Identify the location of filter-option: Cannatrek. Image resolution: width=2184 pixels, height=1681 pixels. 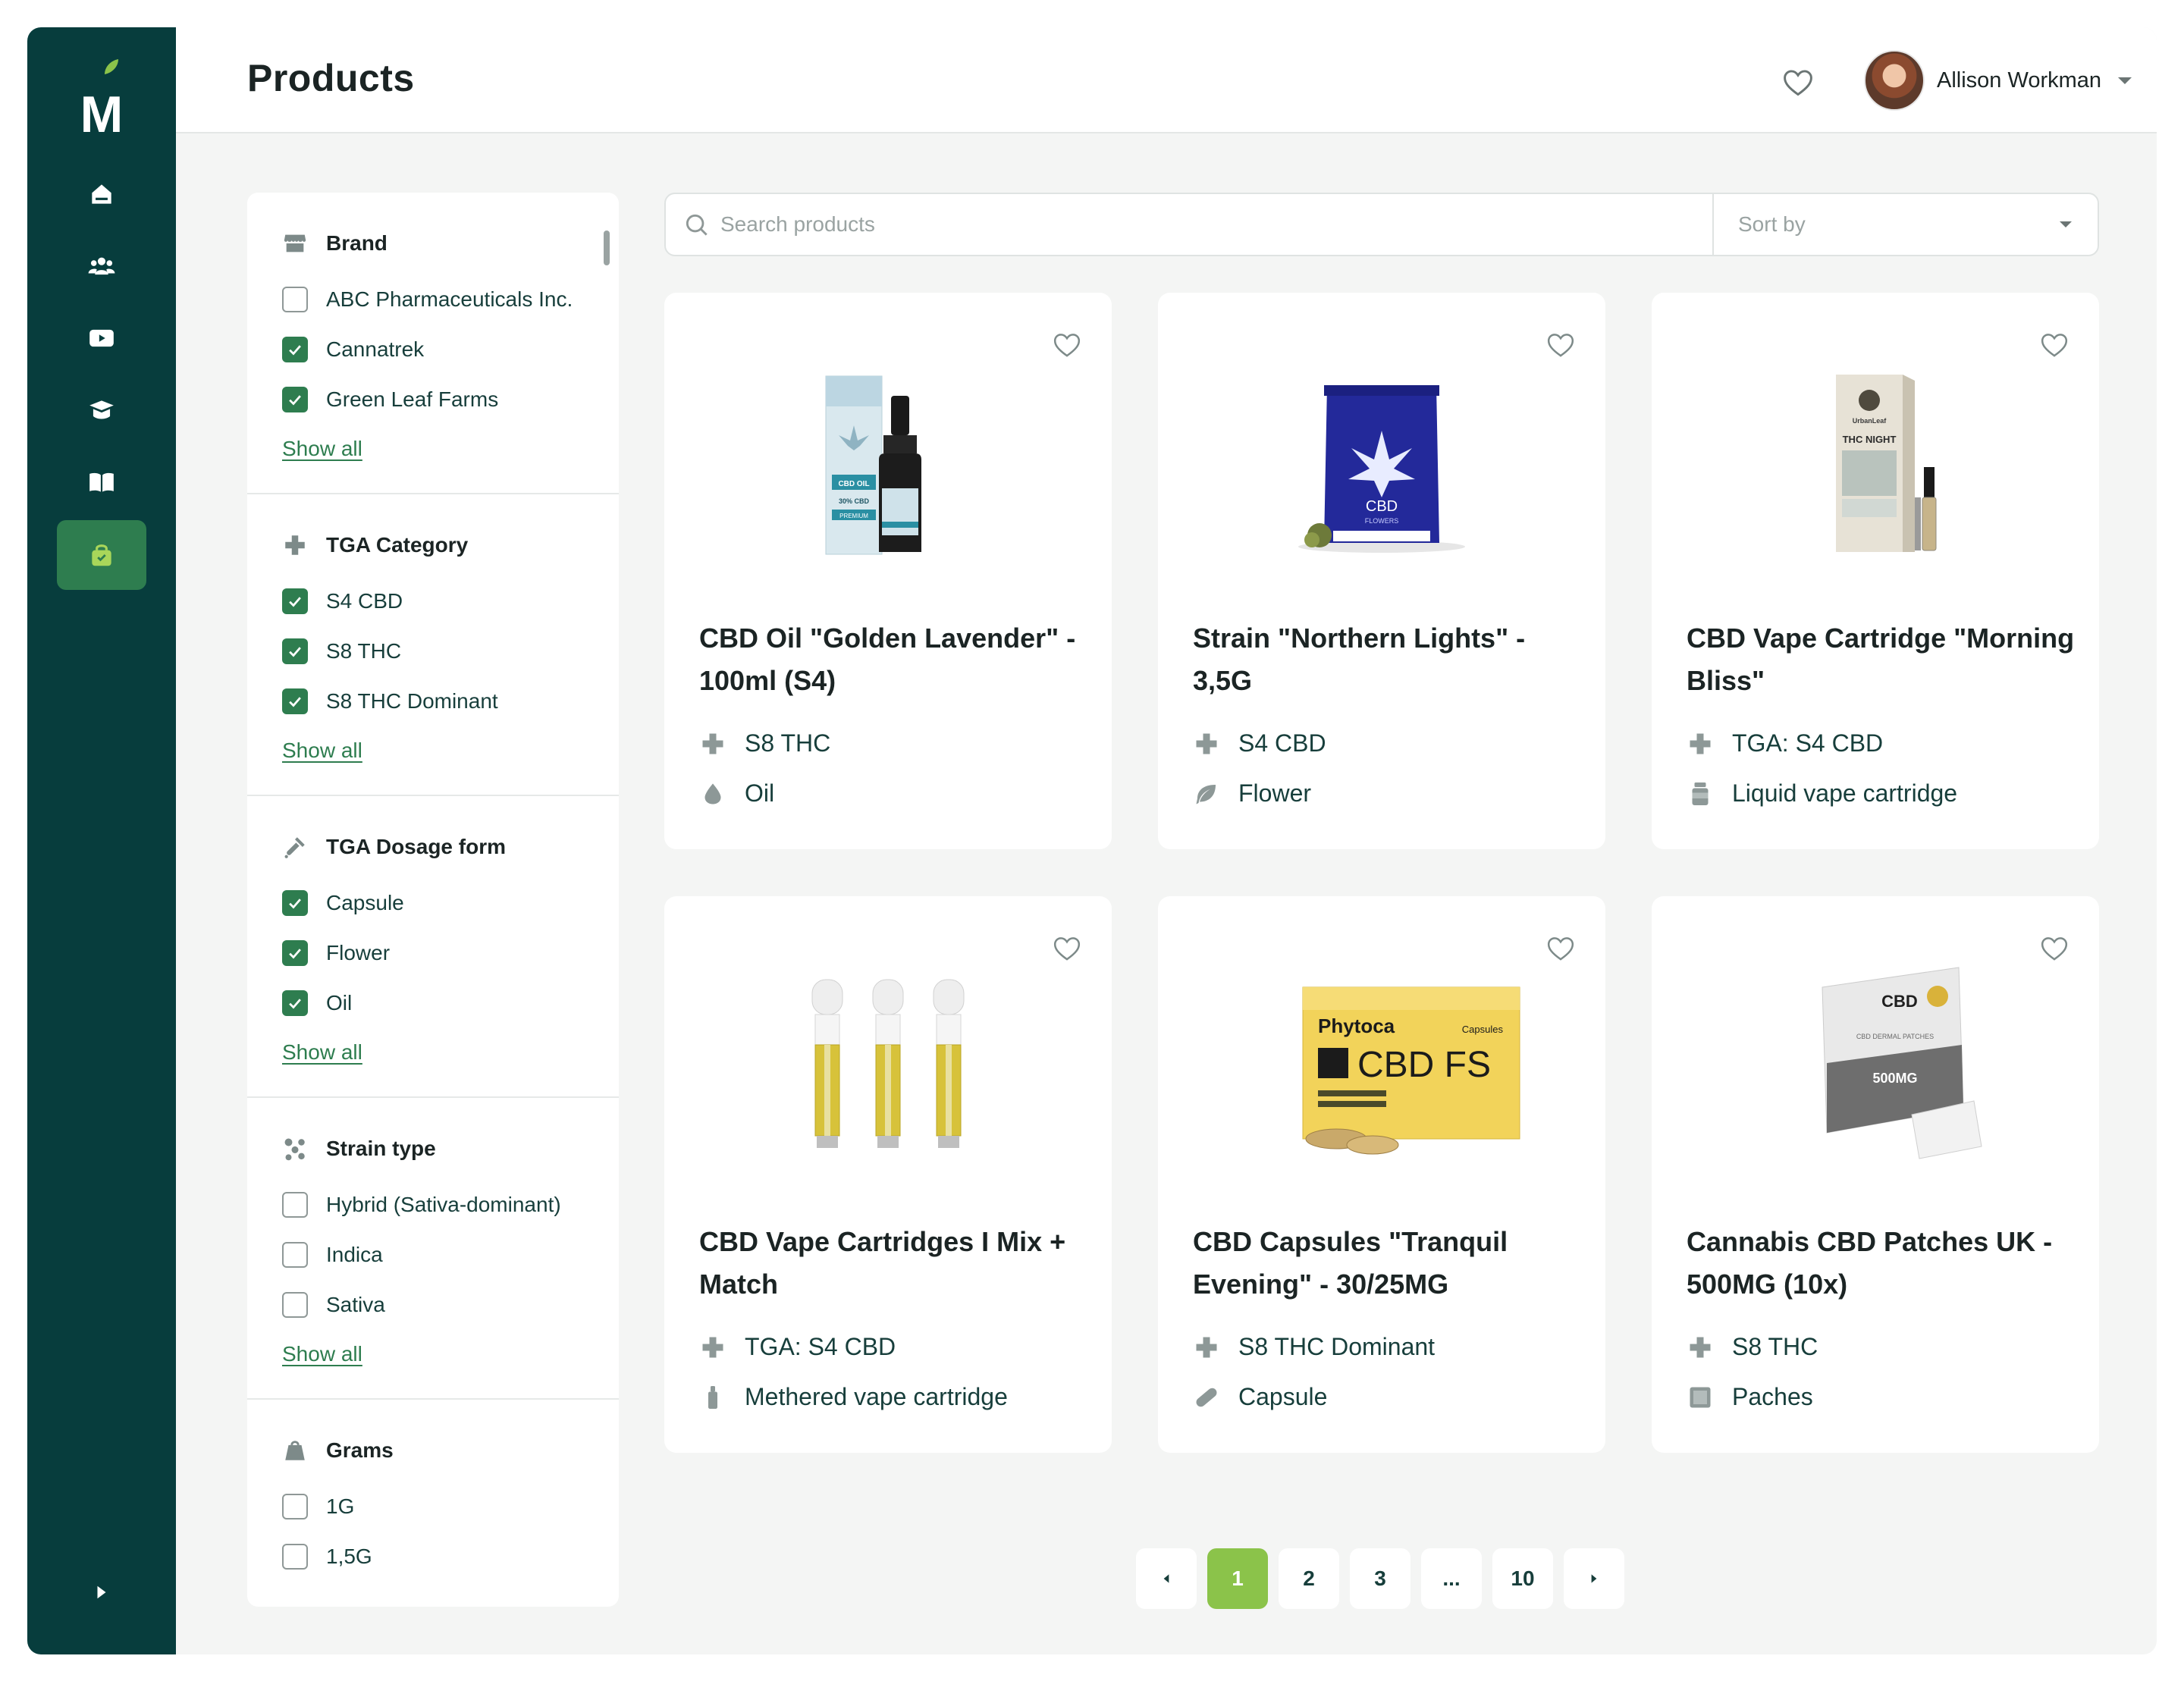
(353, 349).